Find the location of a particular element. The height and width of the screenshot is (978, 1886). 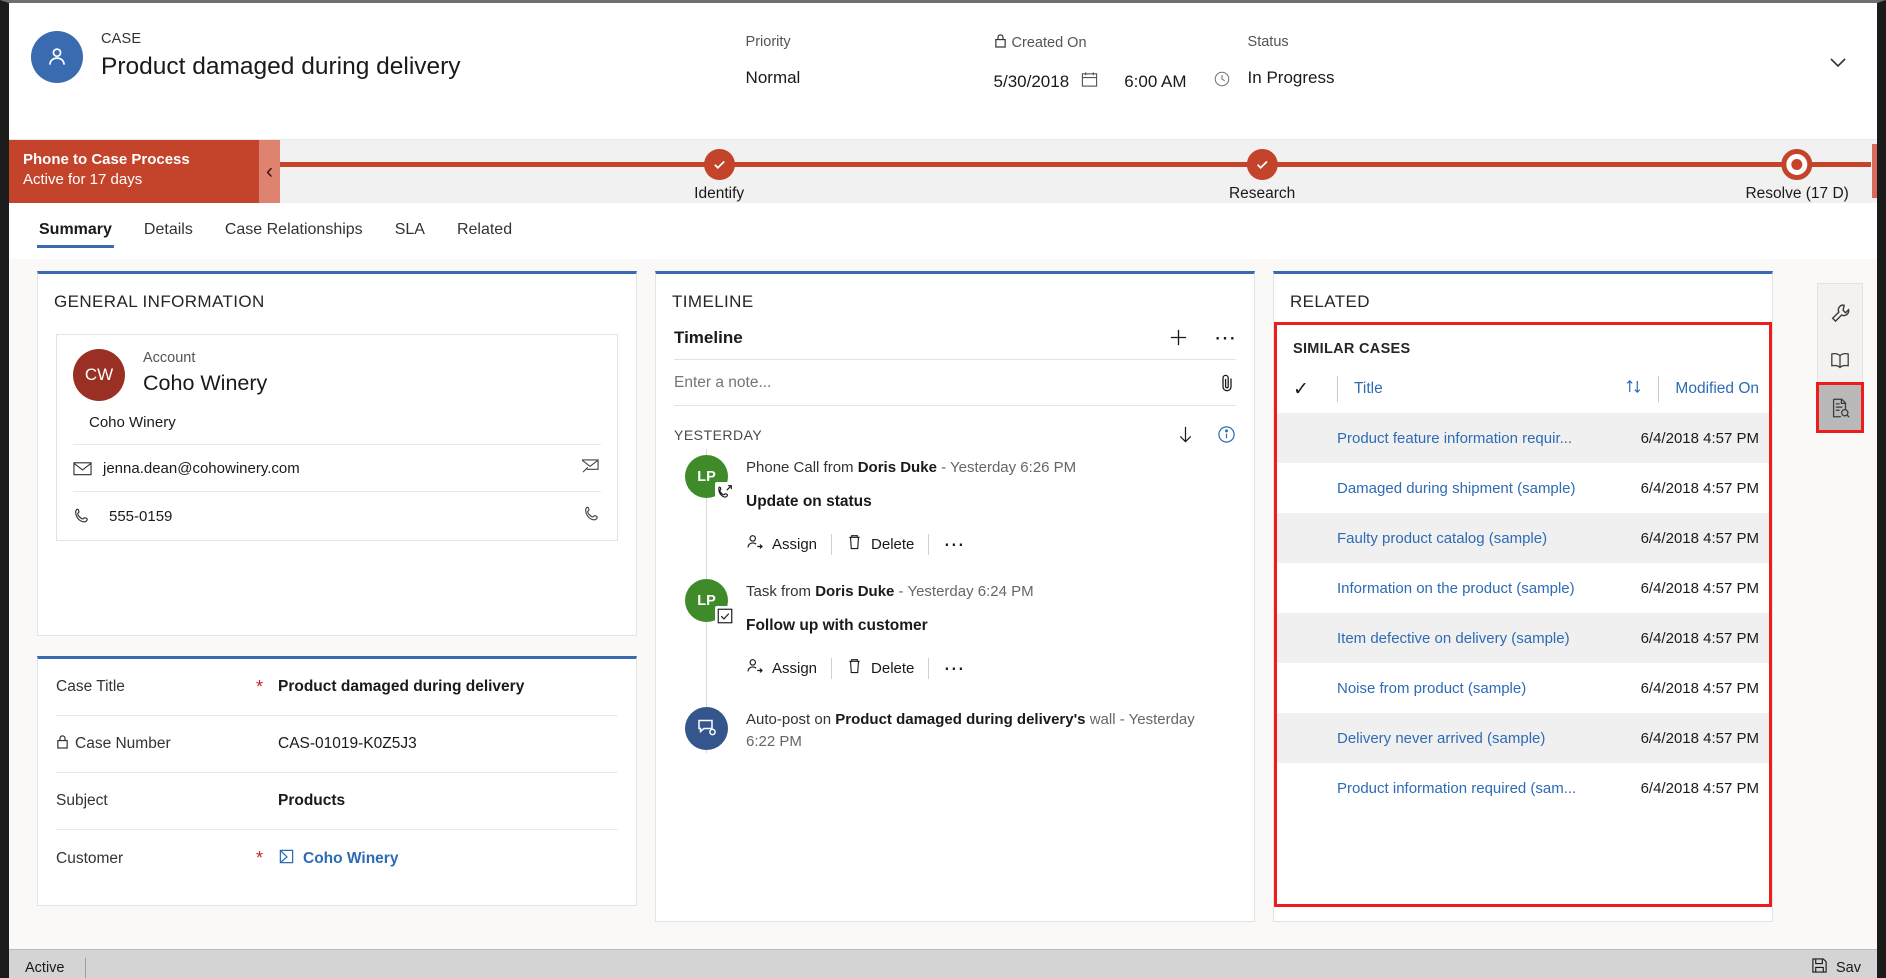

table-cell-title: Damaged during shipment (sample) is located at coordinates (1489, 488).